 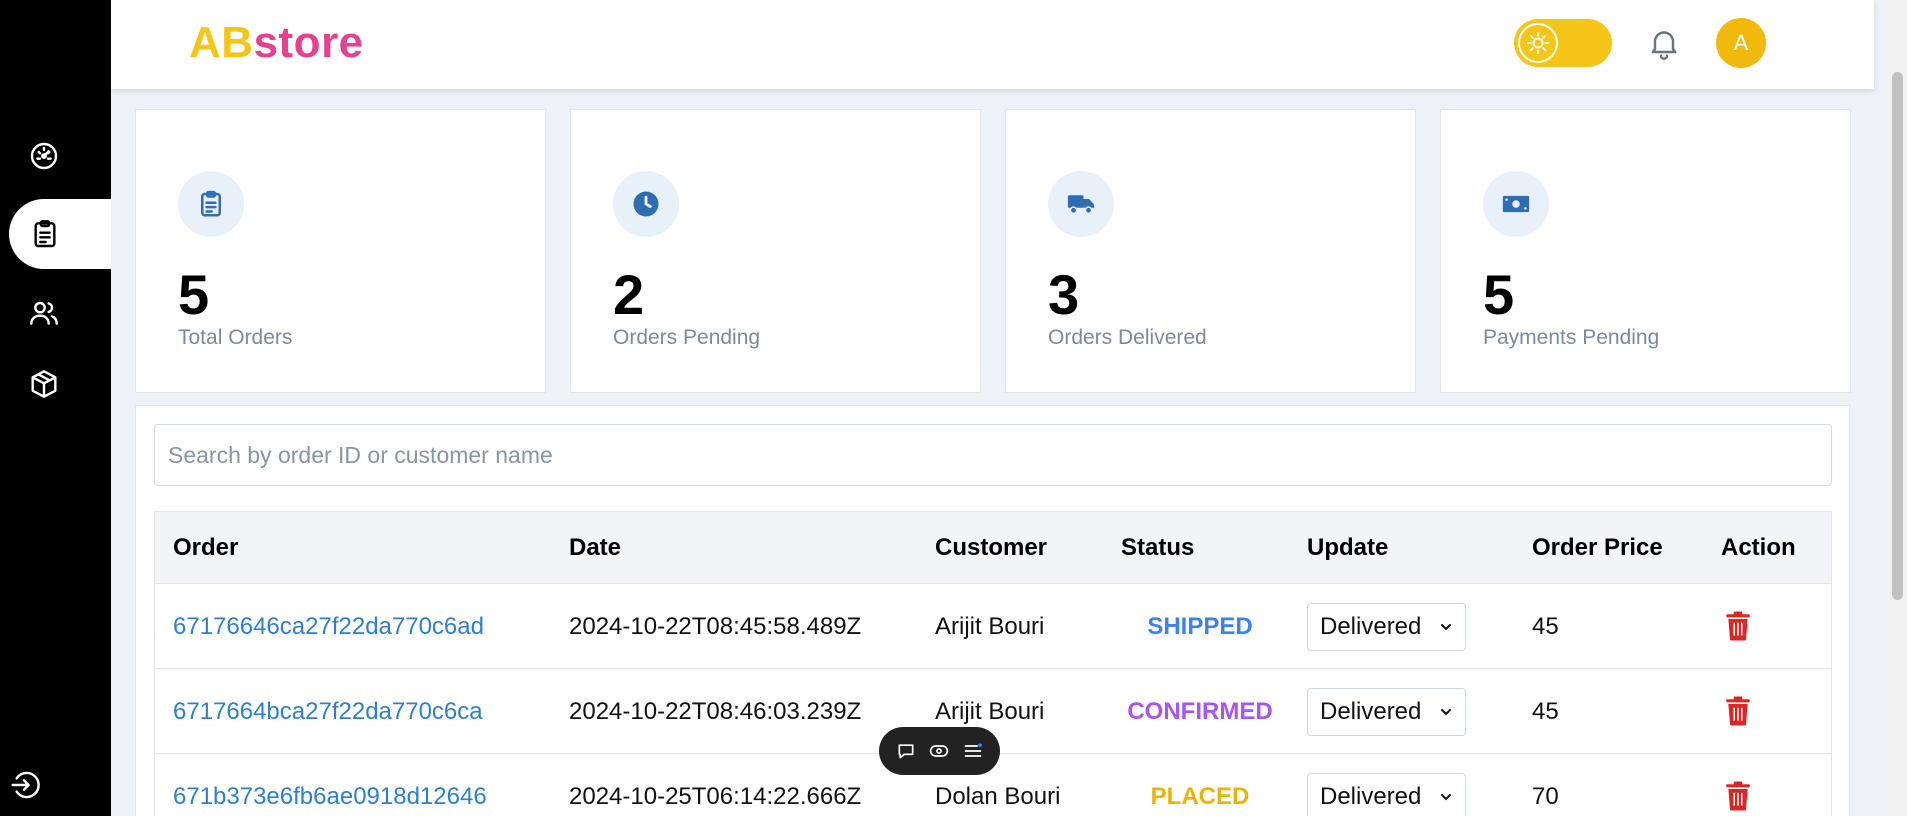 I want to click on sidebar, so click(x=55, y=408).